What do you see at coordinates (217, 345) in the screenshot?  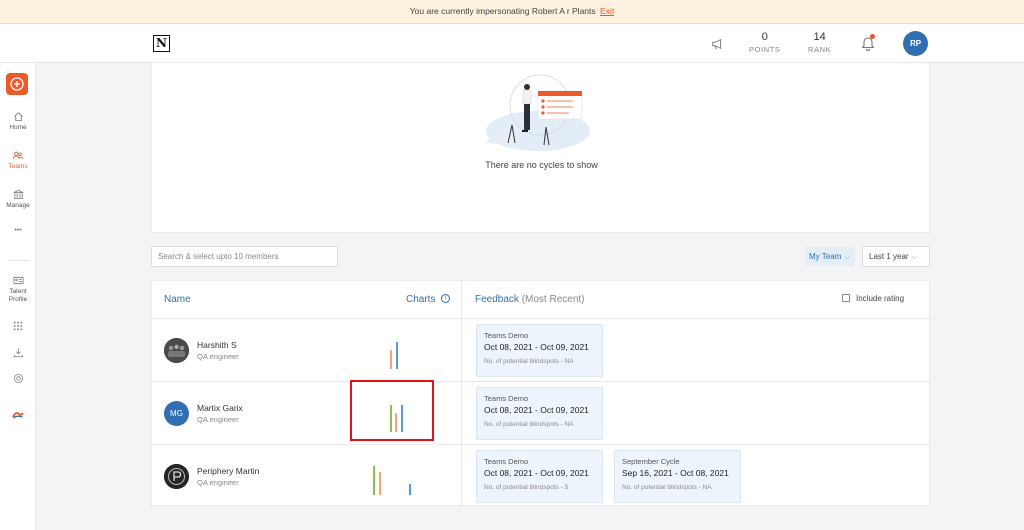 I see `member-name: Harshith S` at bounding box center [217, 345].